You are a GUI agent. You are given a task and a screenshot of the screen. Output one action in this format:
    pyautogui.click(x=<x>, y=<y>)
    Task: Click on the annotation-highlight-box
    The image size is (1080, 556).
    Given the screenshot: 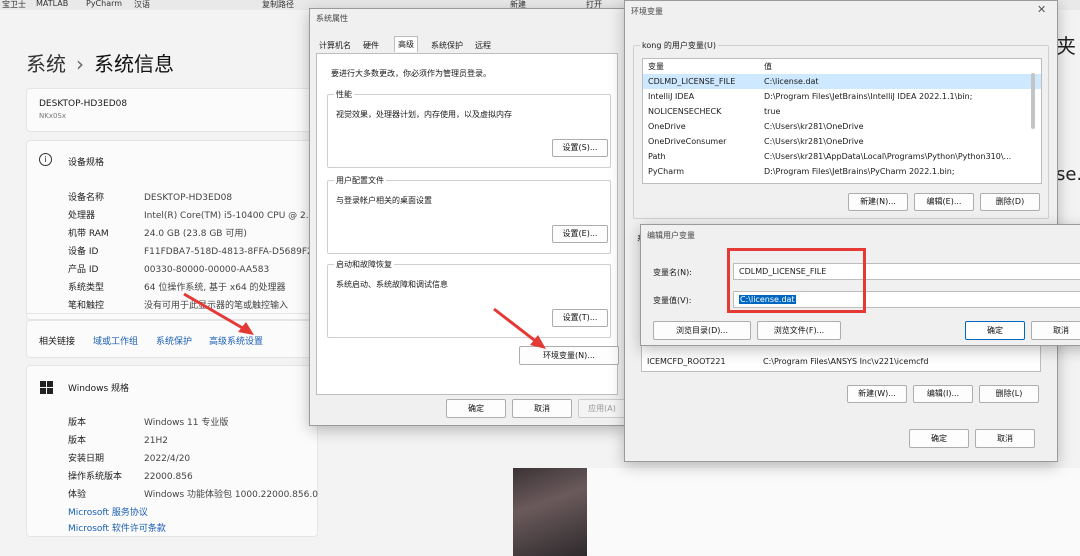 What is the action you would take?
    pyautogui.click(x=796, y=280)
    